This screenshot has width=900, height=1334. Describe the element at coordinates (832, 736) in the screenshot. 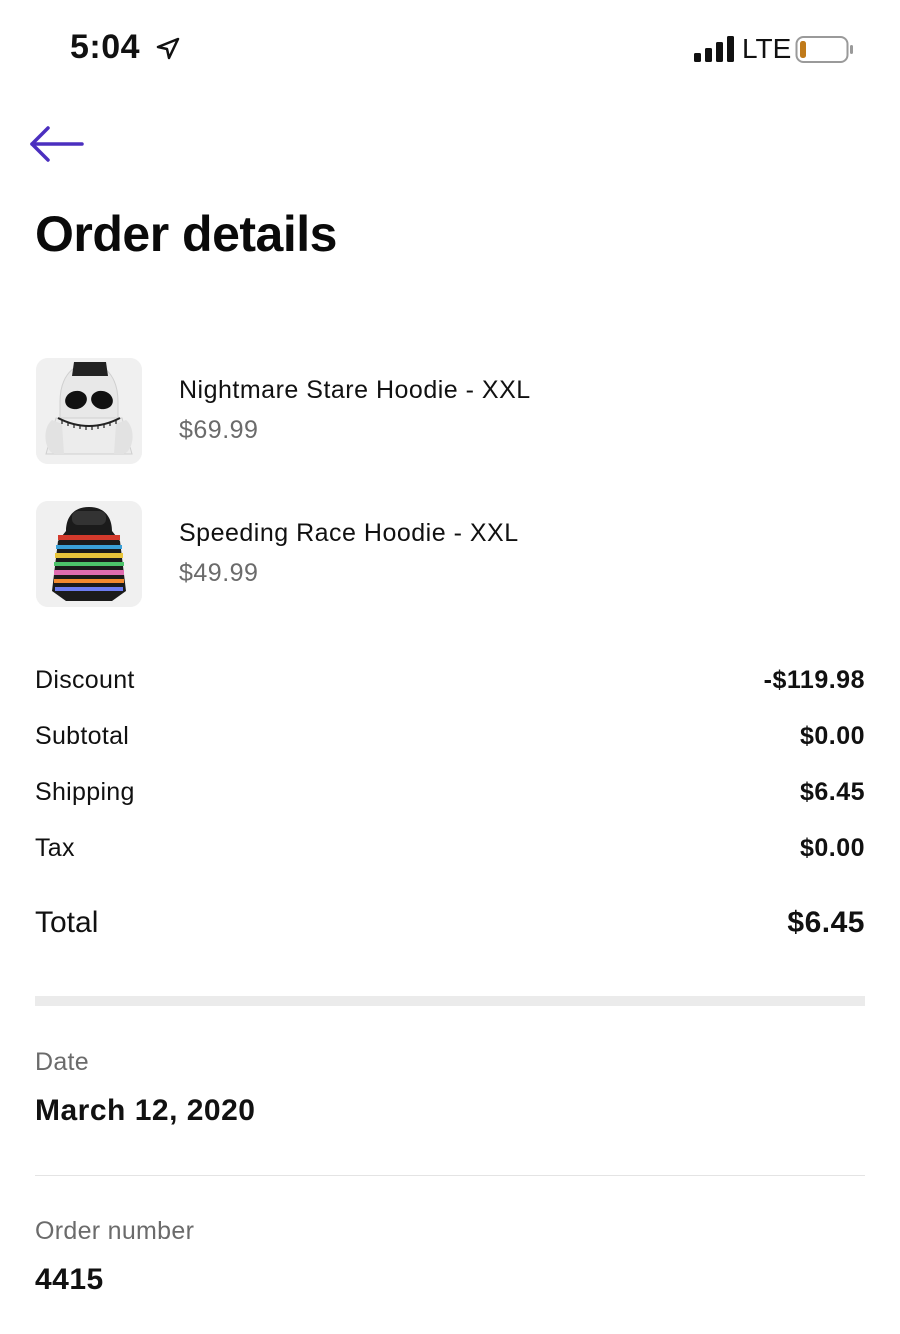

I see `subtotal-value: $0.00` at that location.